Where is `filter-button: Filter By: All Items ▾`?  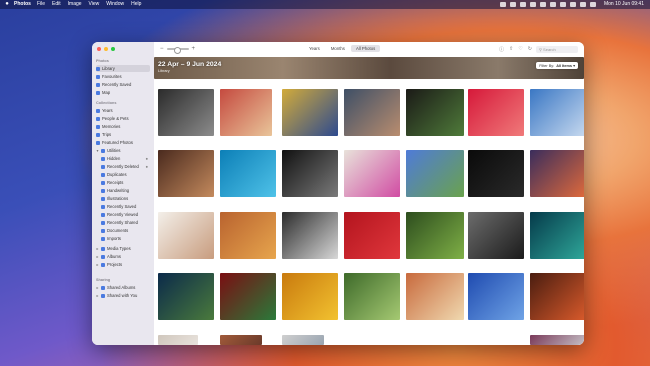 filter-button: Filter By: All Items ▾ is located at coordinates (557, 65).